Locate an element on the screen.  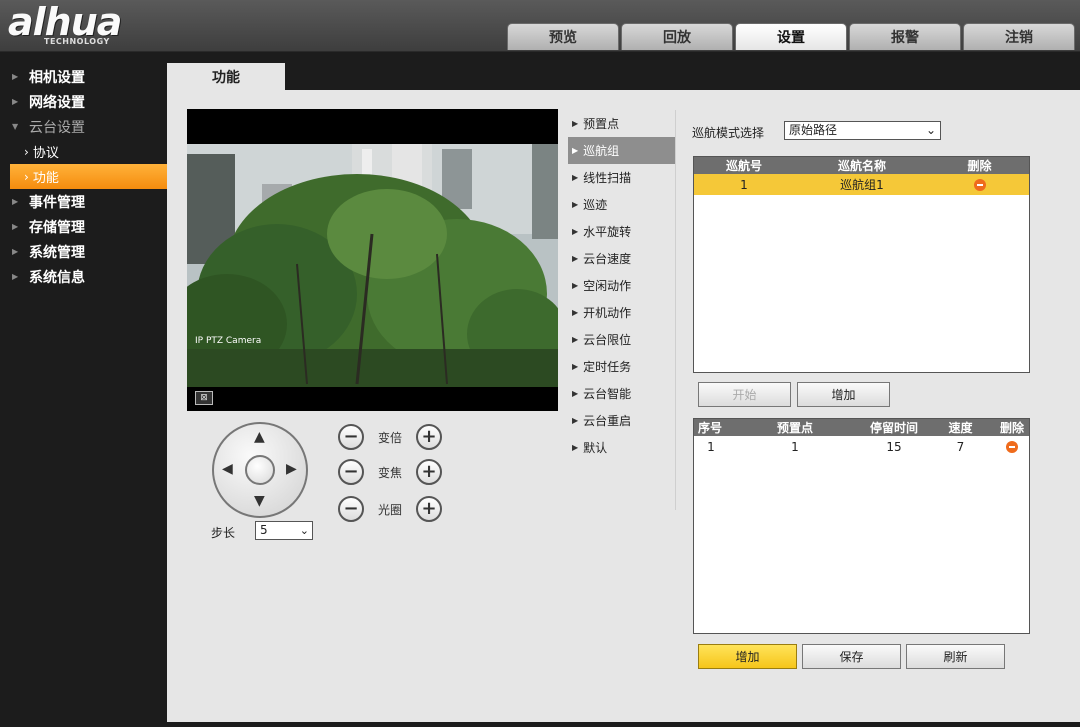
tab-function: 功能 is located at coordinates (226, 77).